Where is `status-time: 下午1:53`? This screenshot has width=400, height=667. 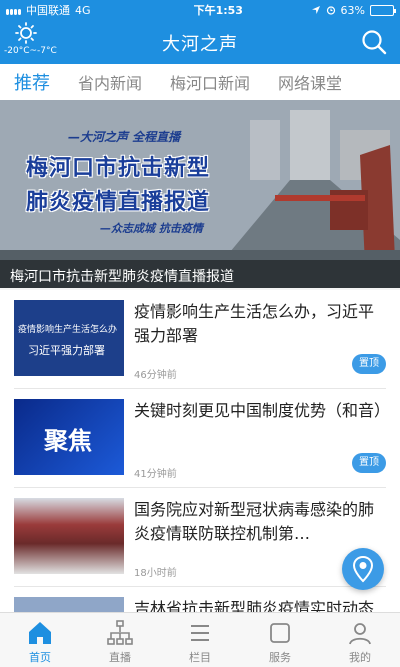 status-time: 下午1:53 is located at coordinates (218, 10).